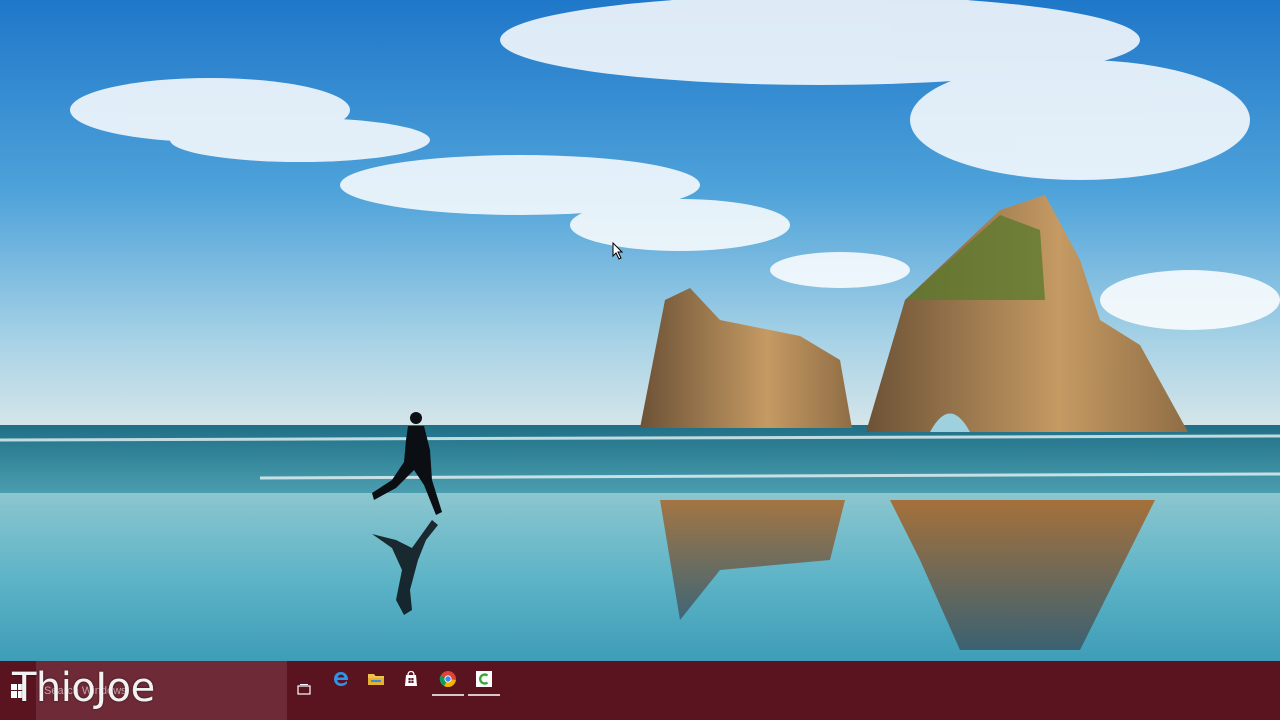  What do you see at coordinates (640, 690) in the screenshot?
I see `taskbar: Search Windows` at bounding box center [640, 690].